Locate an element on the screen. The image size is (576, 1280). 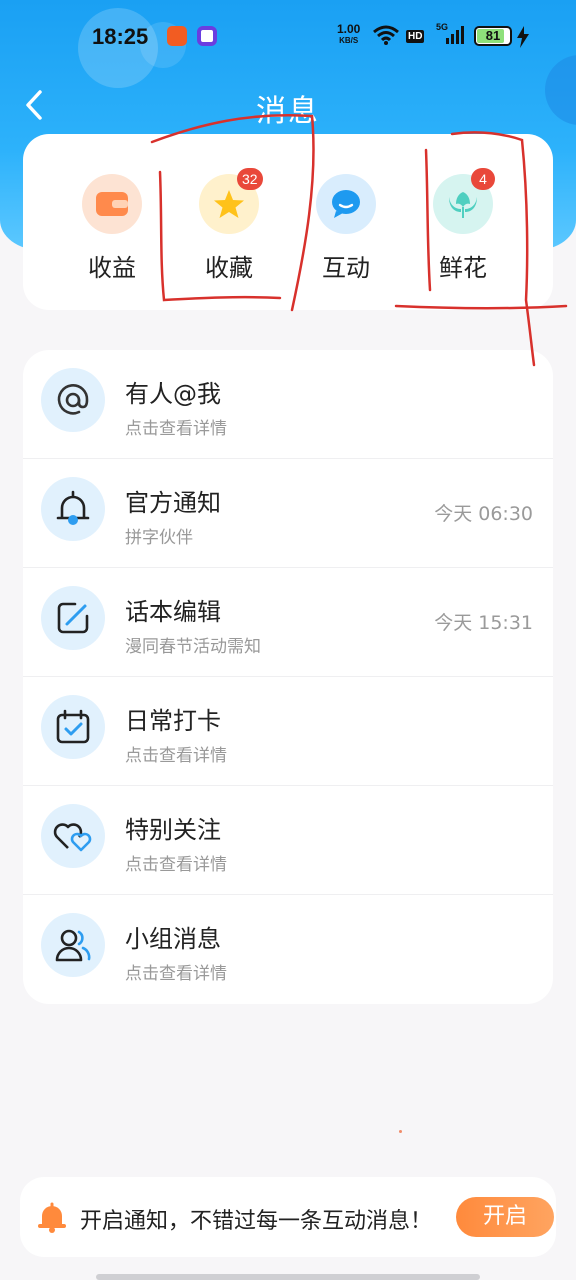
message-title: 日常打卡 is located at coordinates (173, 721).